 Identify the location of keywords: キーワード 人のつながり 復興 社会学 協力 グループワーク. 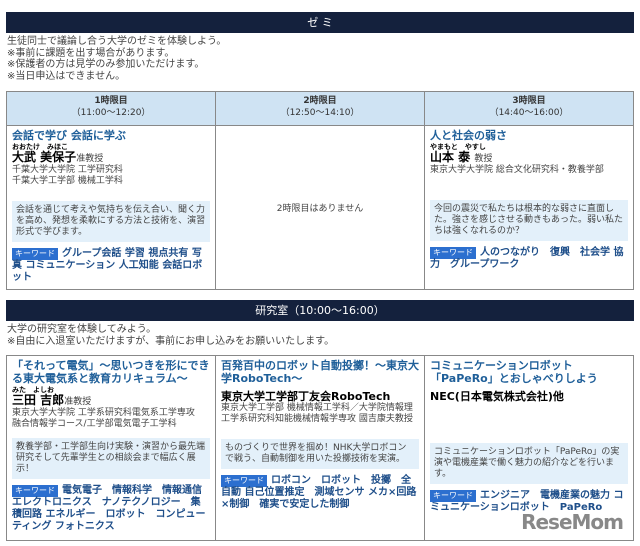
(527, 258).